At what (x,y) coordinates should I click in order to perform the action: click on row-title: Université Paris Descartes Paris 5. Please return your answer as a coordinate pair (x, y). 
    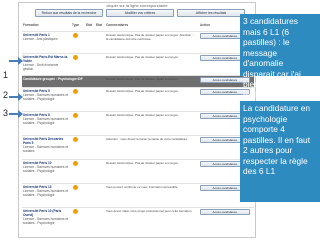
    Looking at the image, I should click on (43, 141).